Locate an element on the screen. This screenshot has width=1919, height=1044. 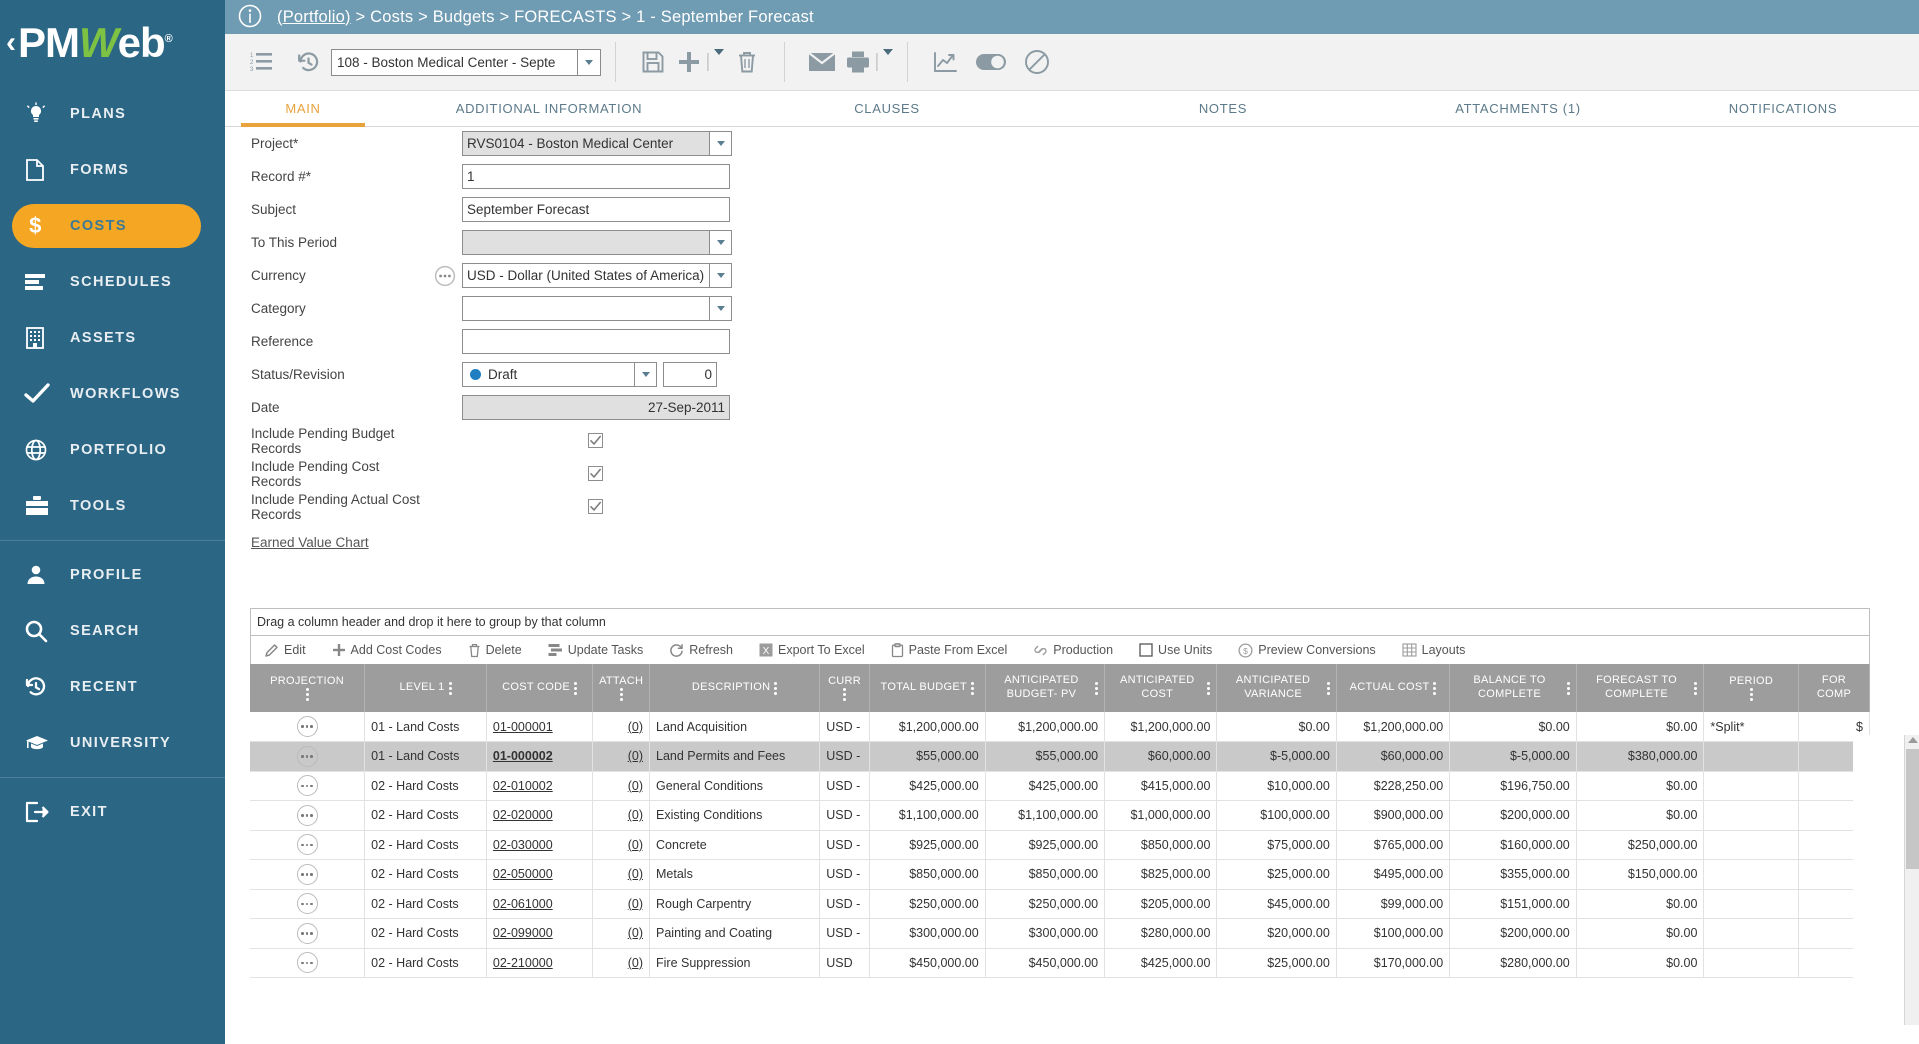
chart-button is located at coordinates (945, 62).